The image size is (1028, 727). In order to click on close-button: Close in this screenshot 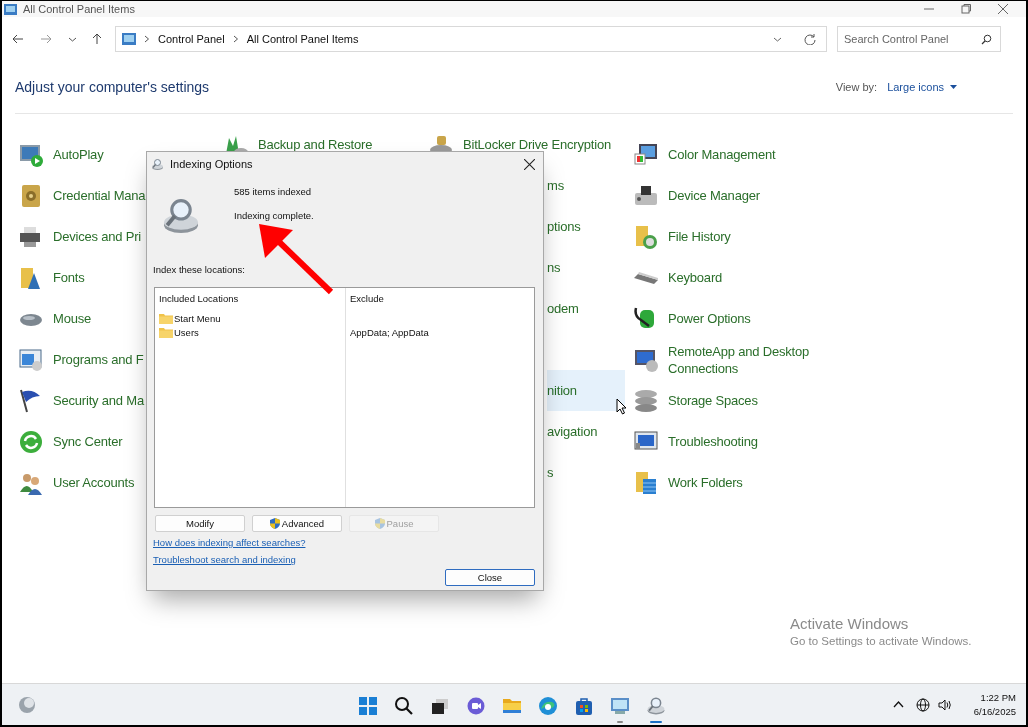, I will do `click(490, 577)`.